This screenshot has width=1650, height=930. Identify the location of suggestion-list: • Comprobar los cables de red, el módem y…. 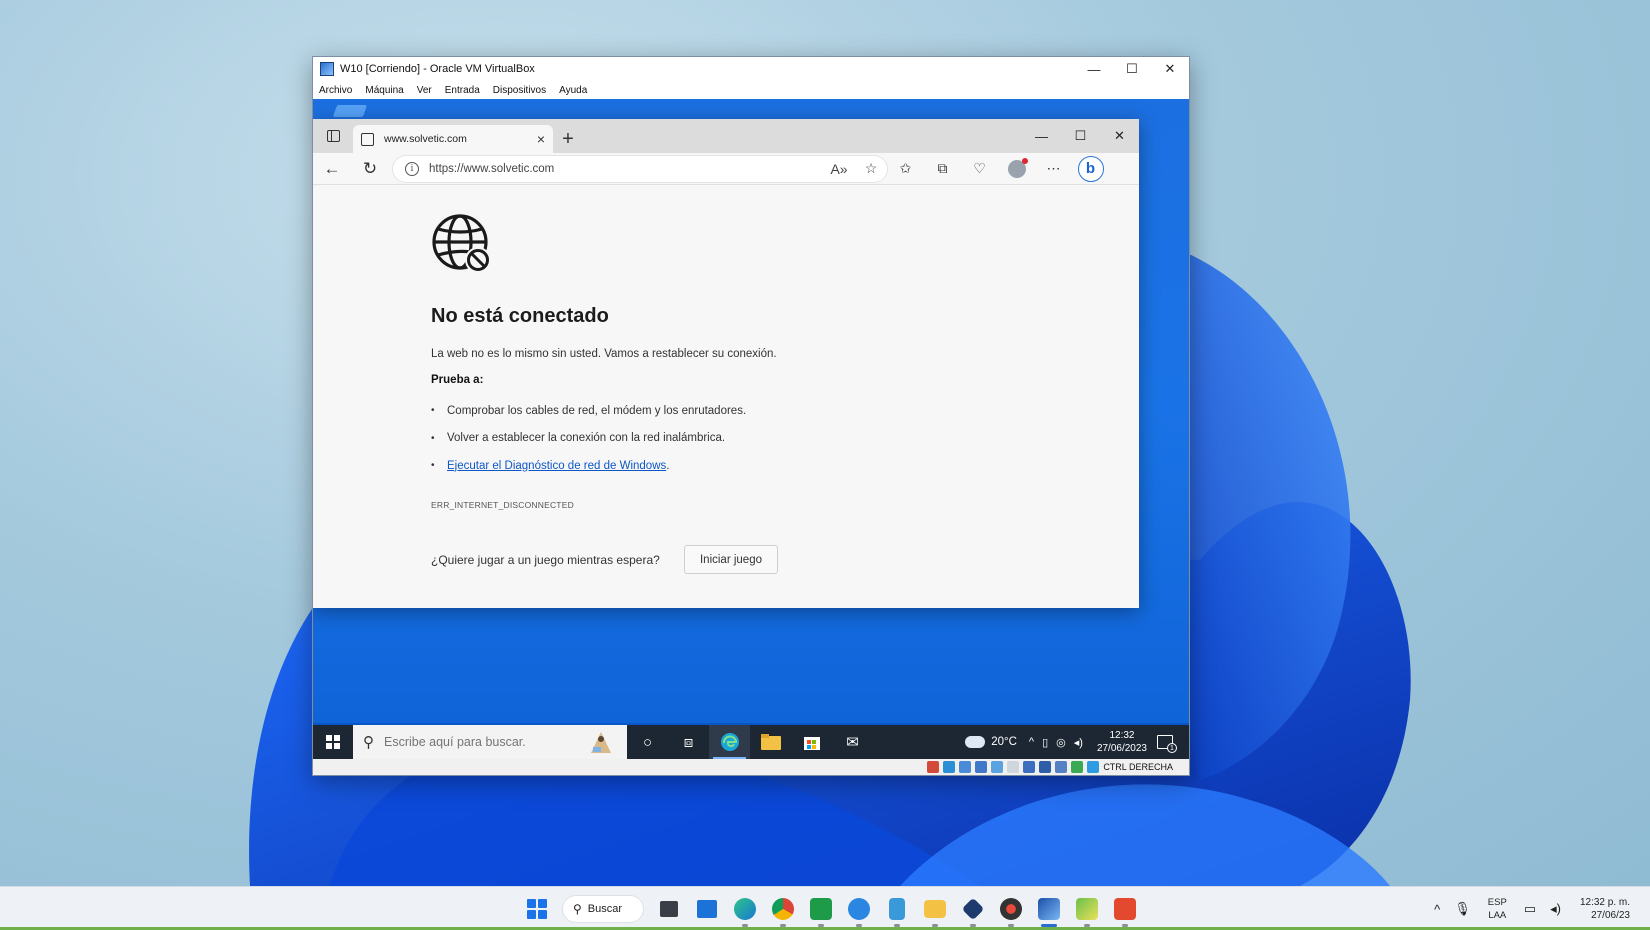
(588, 438).